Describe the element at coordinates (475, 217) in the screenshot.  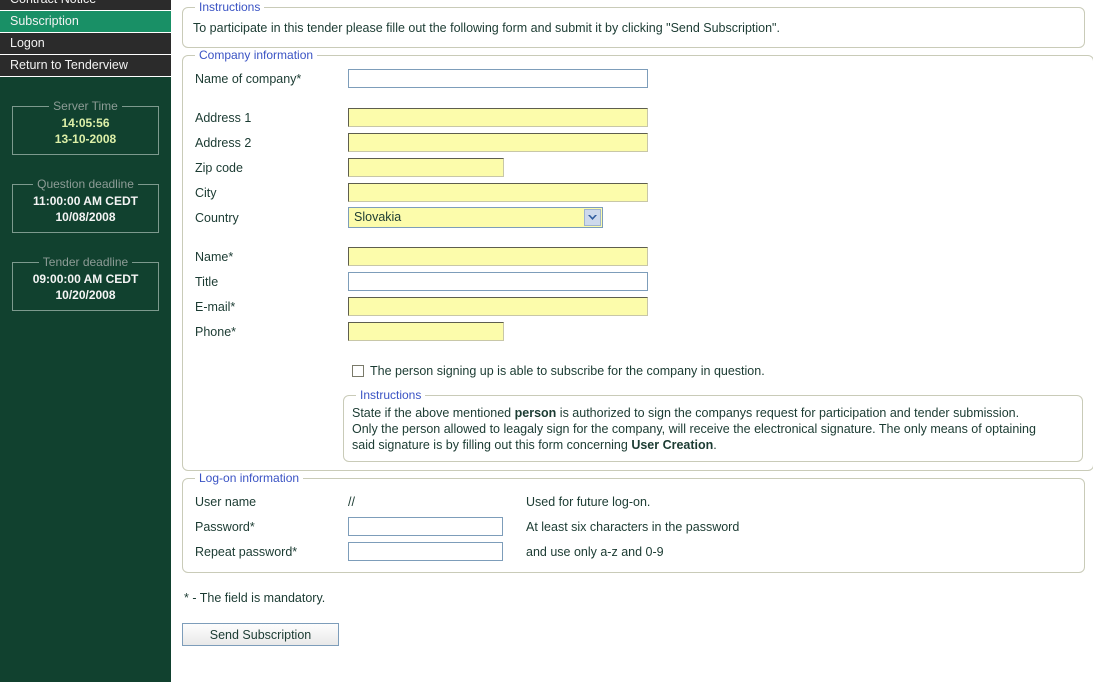
I see `country-select: Slovakia` at that location.